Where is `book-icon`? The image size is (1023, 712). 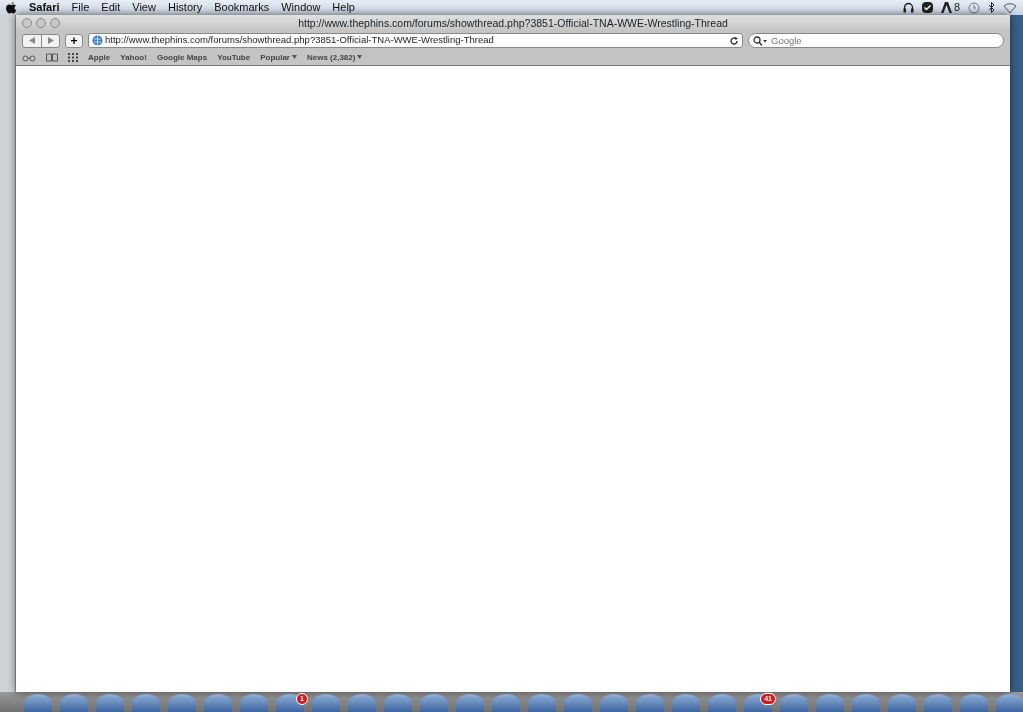
book-icon is located at coordinates (52, 57).